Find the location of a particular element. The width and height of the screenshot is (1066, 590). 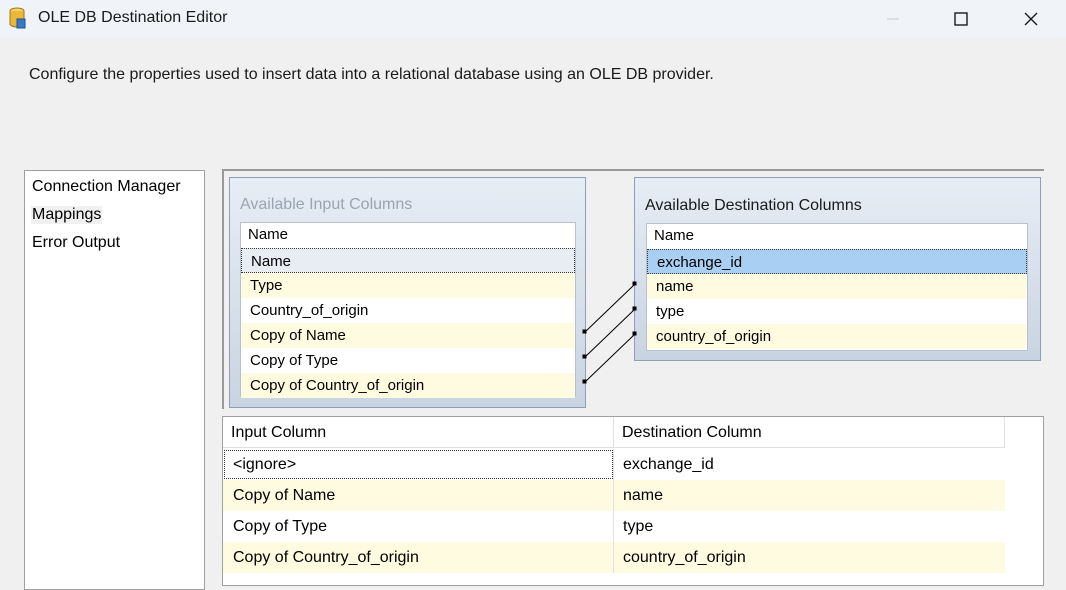

nav-item-error-output: Error Output is located at coordinates (76, 243).